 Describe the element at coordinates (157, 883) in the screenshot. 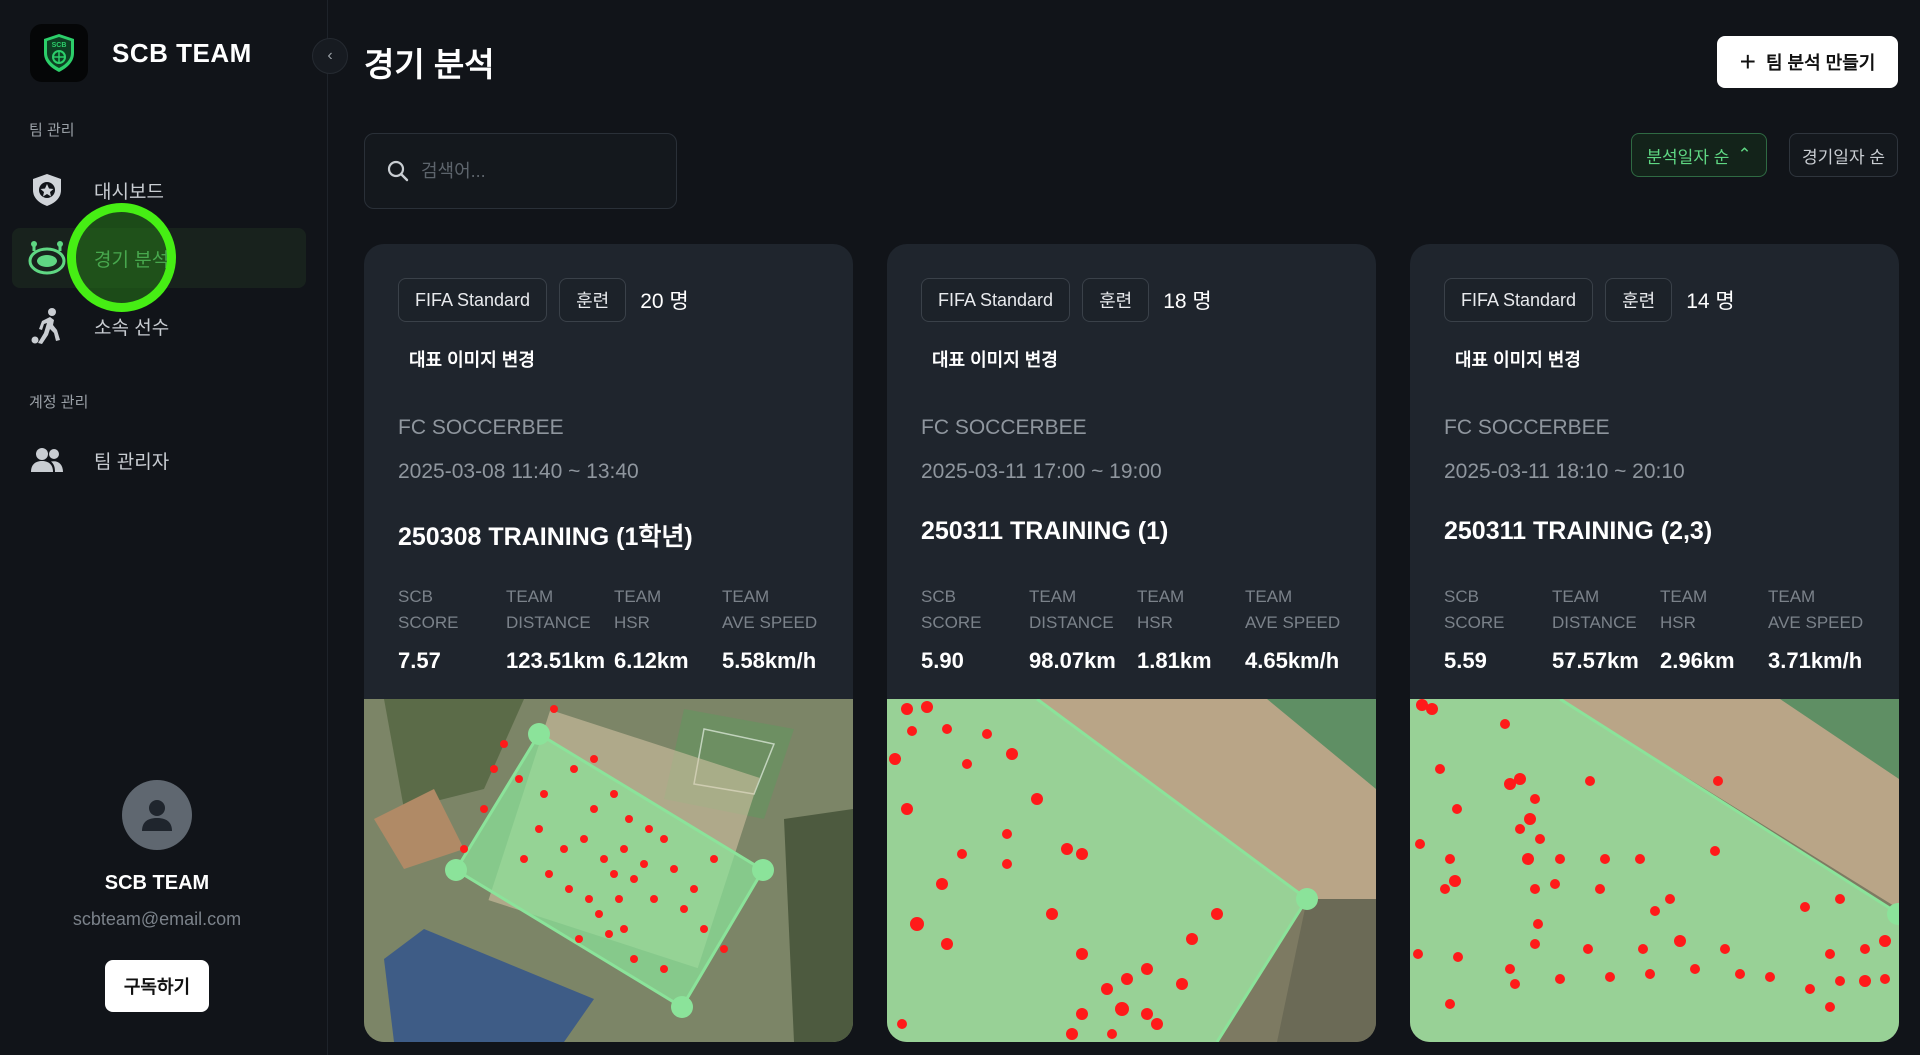

I see `profile-name: SCB TEAM` at that location.